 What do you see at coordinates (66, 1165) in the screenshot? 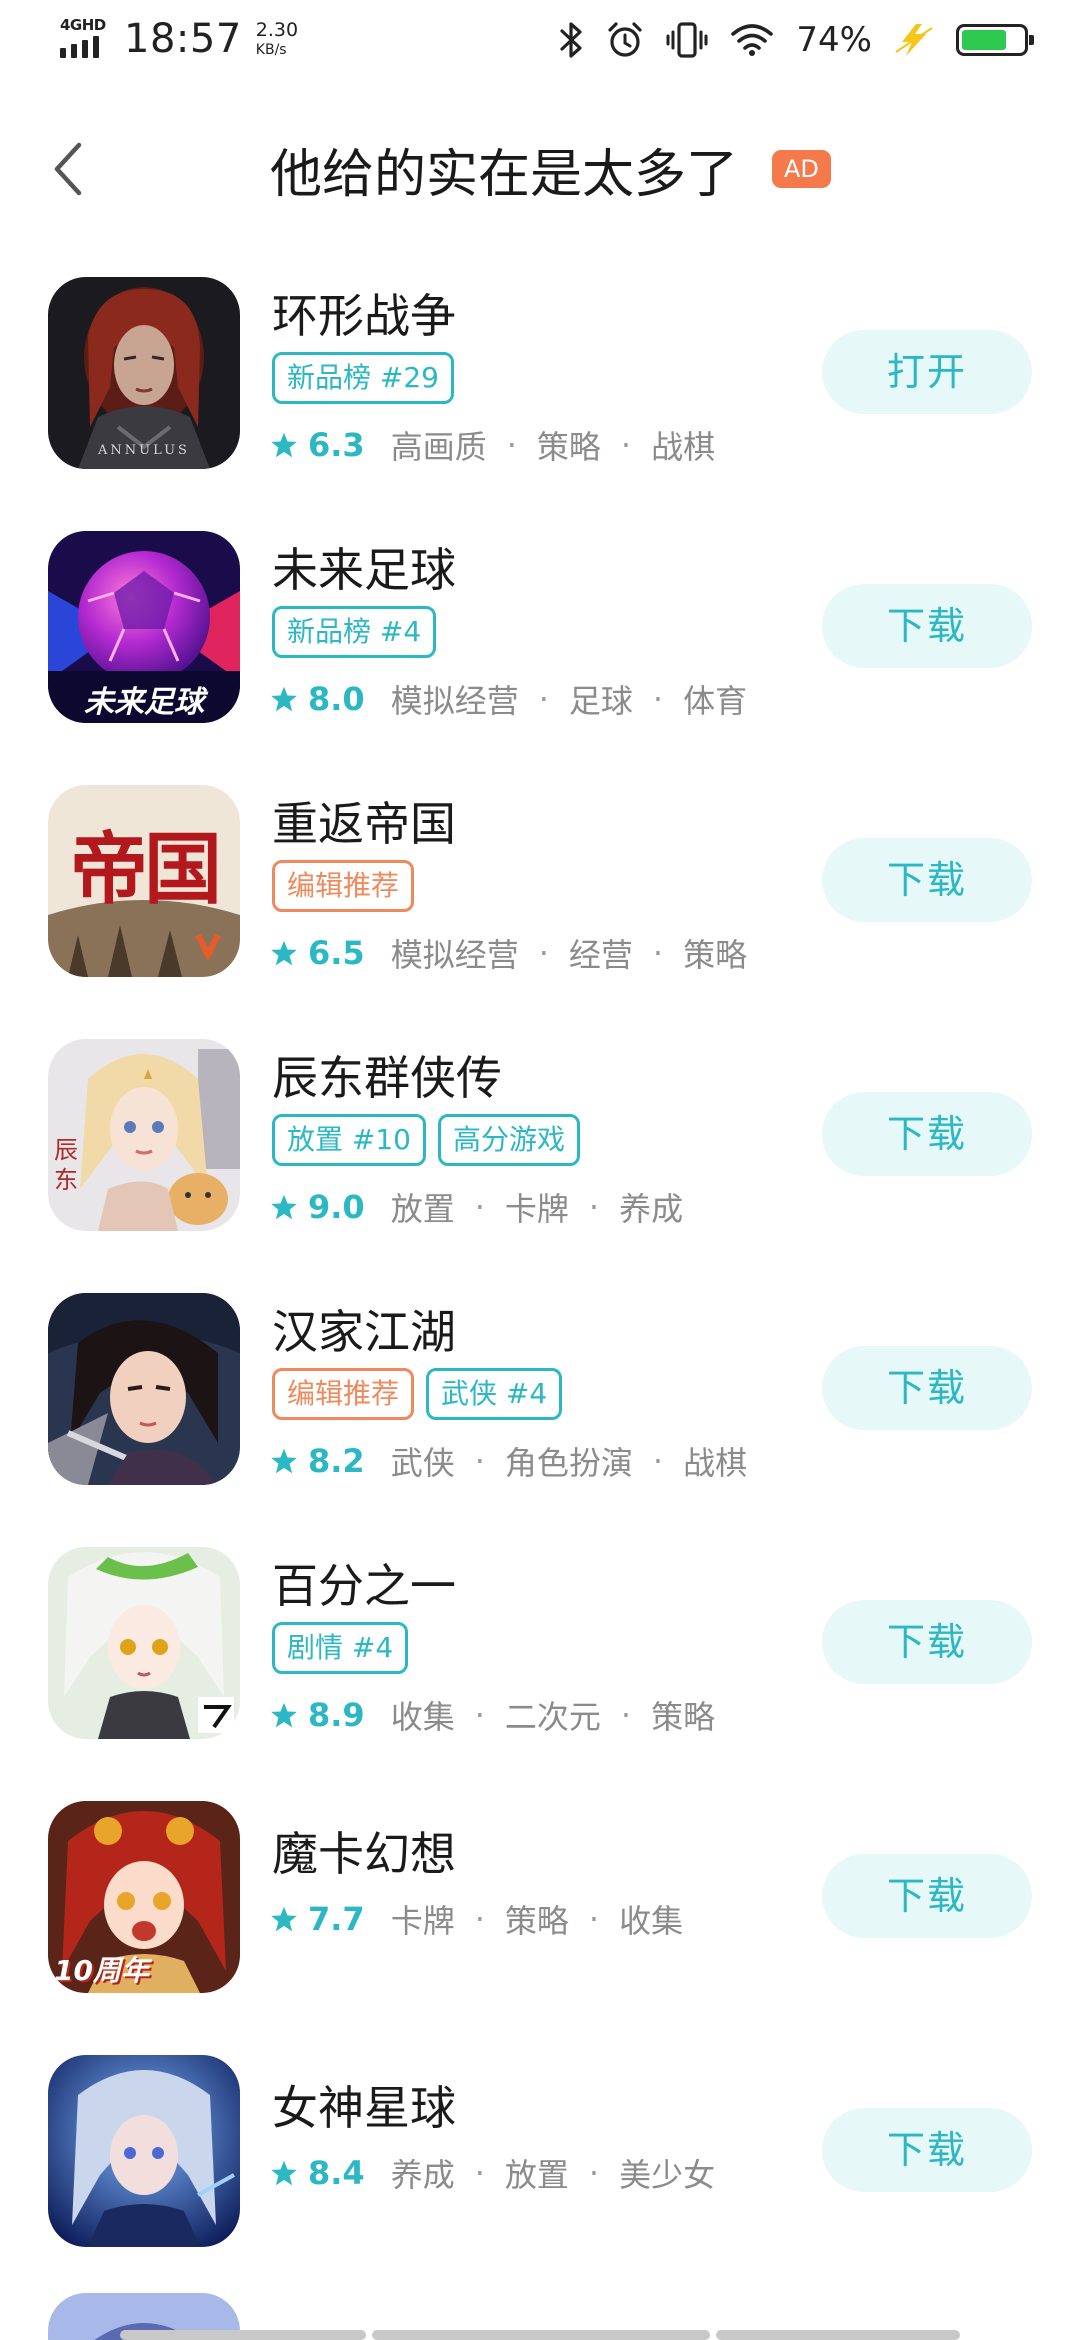
I see `icon-caption: 辰东` at bounding box center [66, 1165].